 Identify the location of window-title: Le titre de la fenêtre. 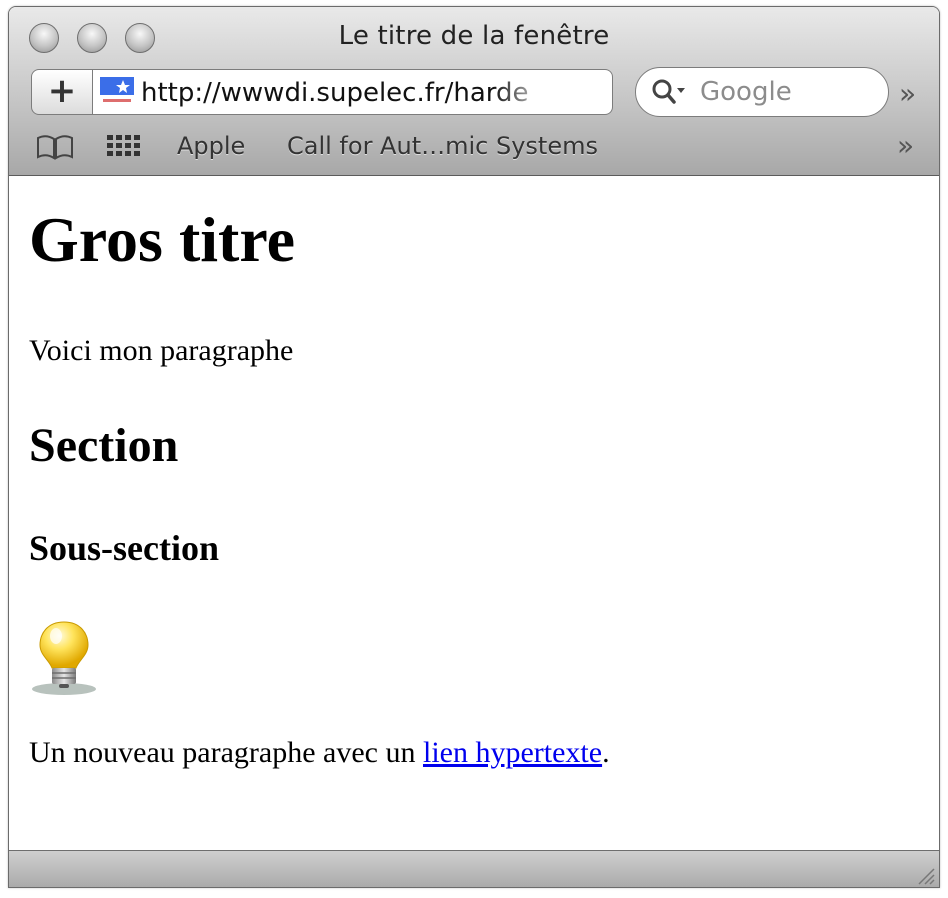
(474, 36).